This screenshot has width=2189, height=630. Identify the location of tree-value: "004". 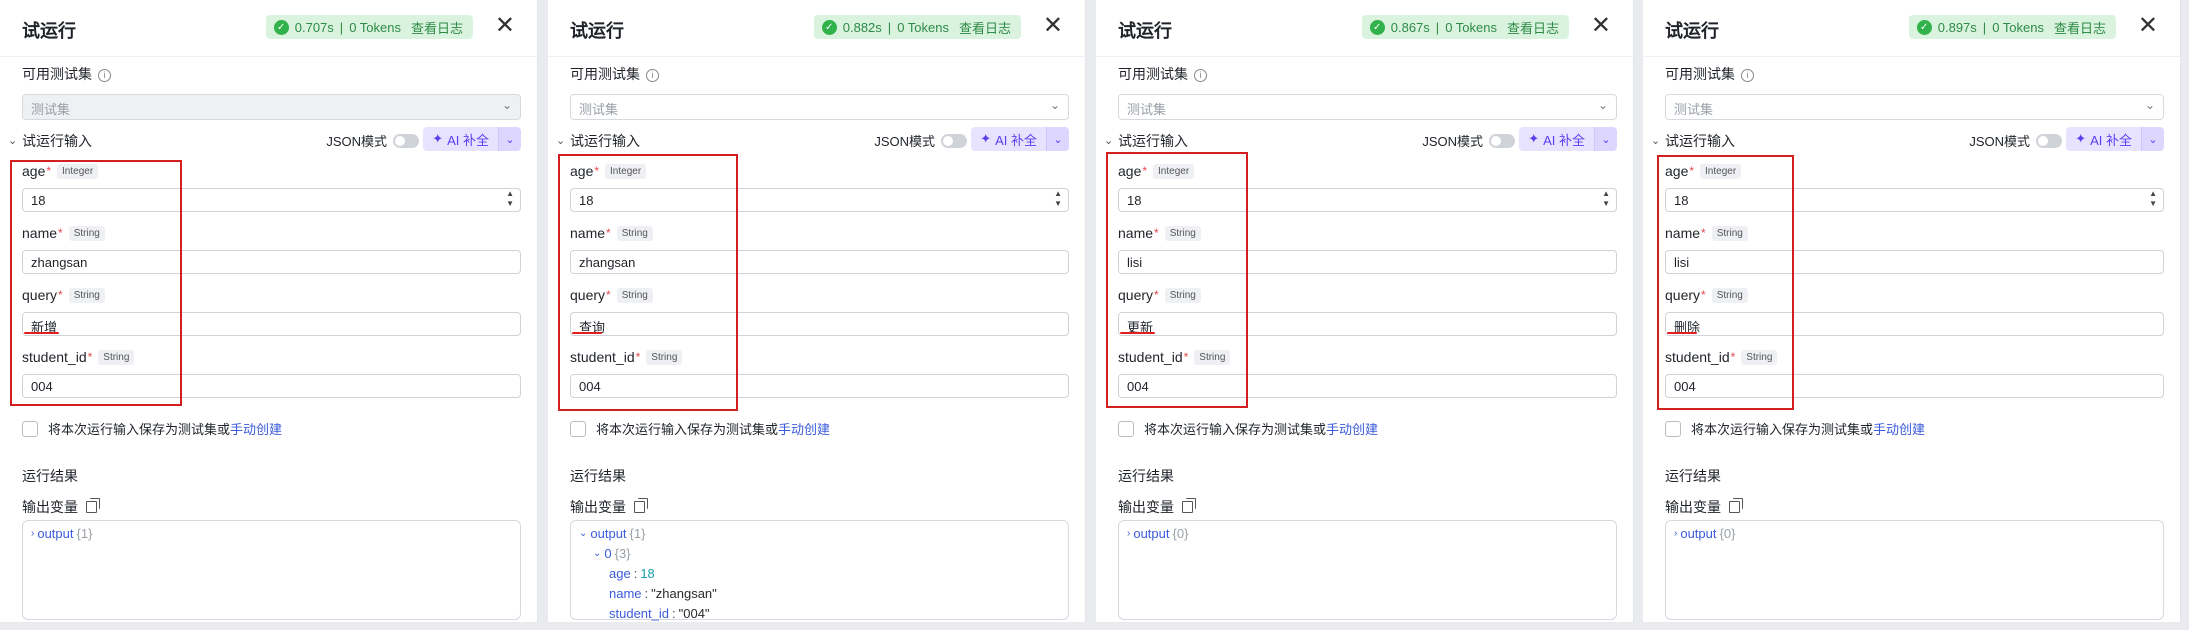
(694, 613).